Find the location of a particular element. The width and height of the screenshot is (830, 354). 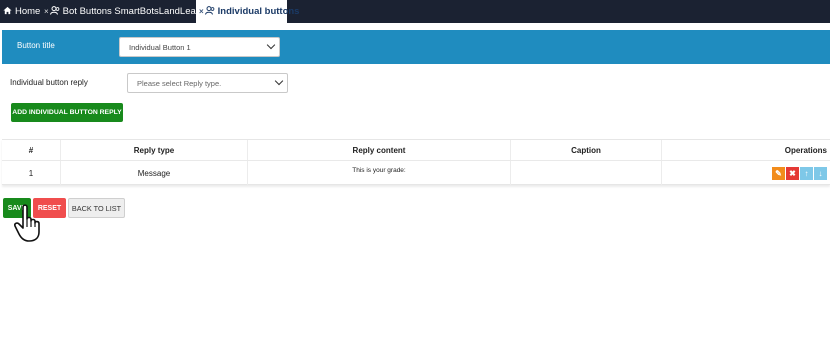

button-title-label: Button title is located at coordinates (36, 45).